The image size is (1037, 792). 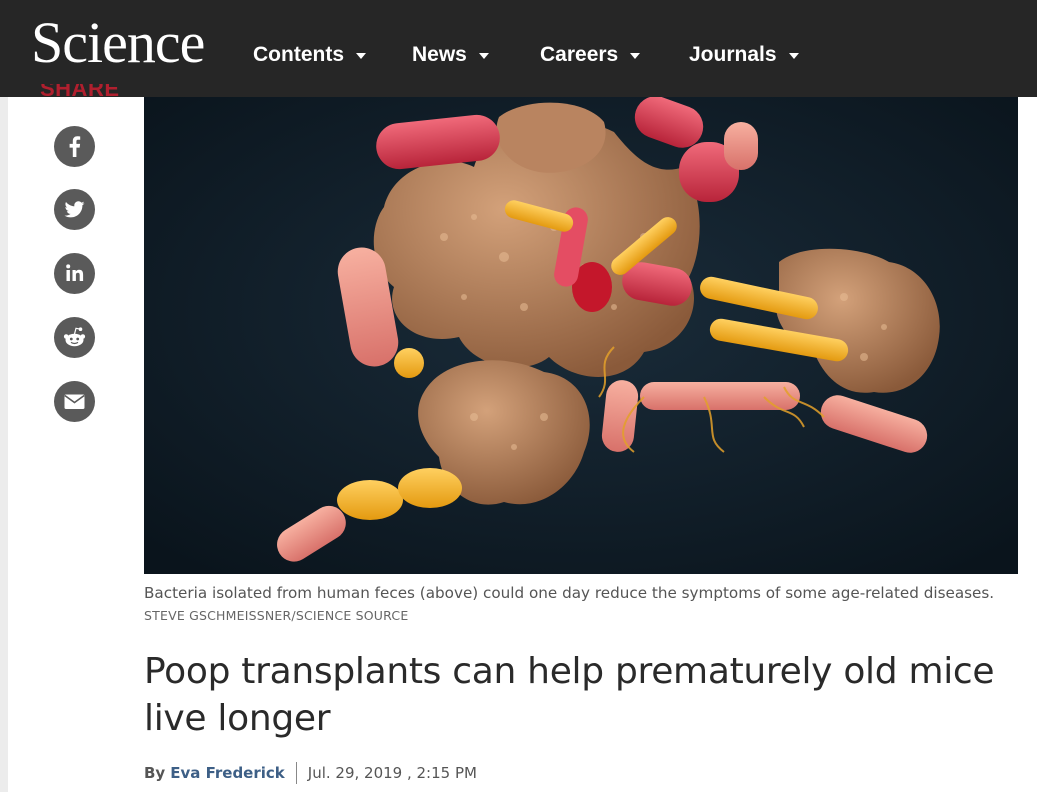 I want to click on share-twitter-button, so click(x=74, y=209).